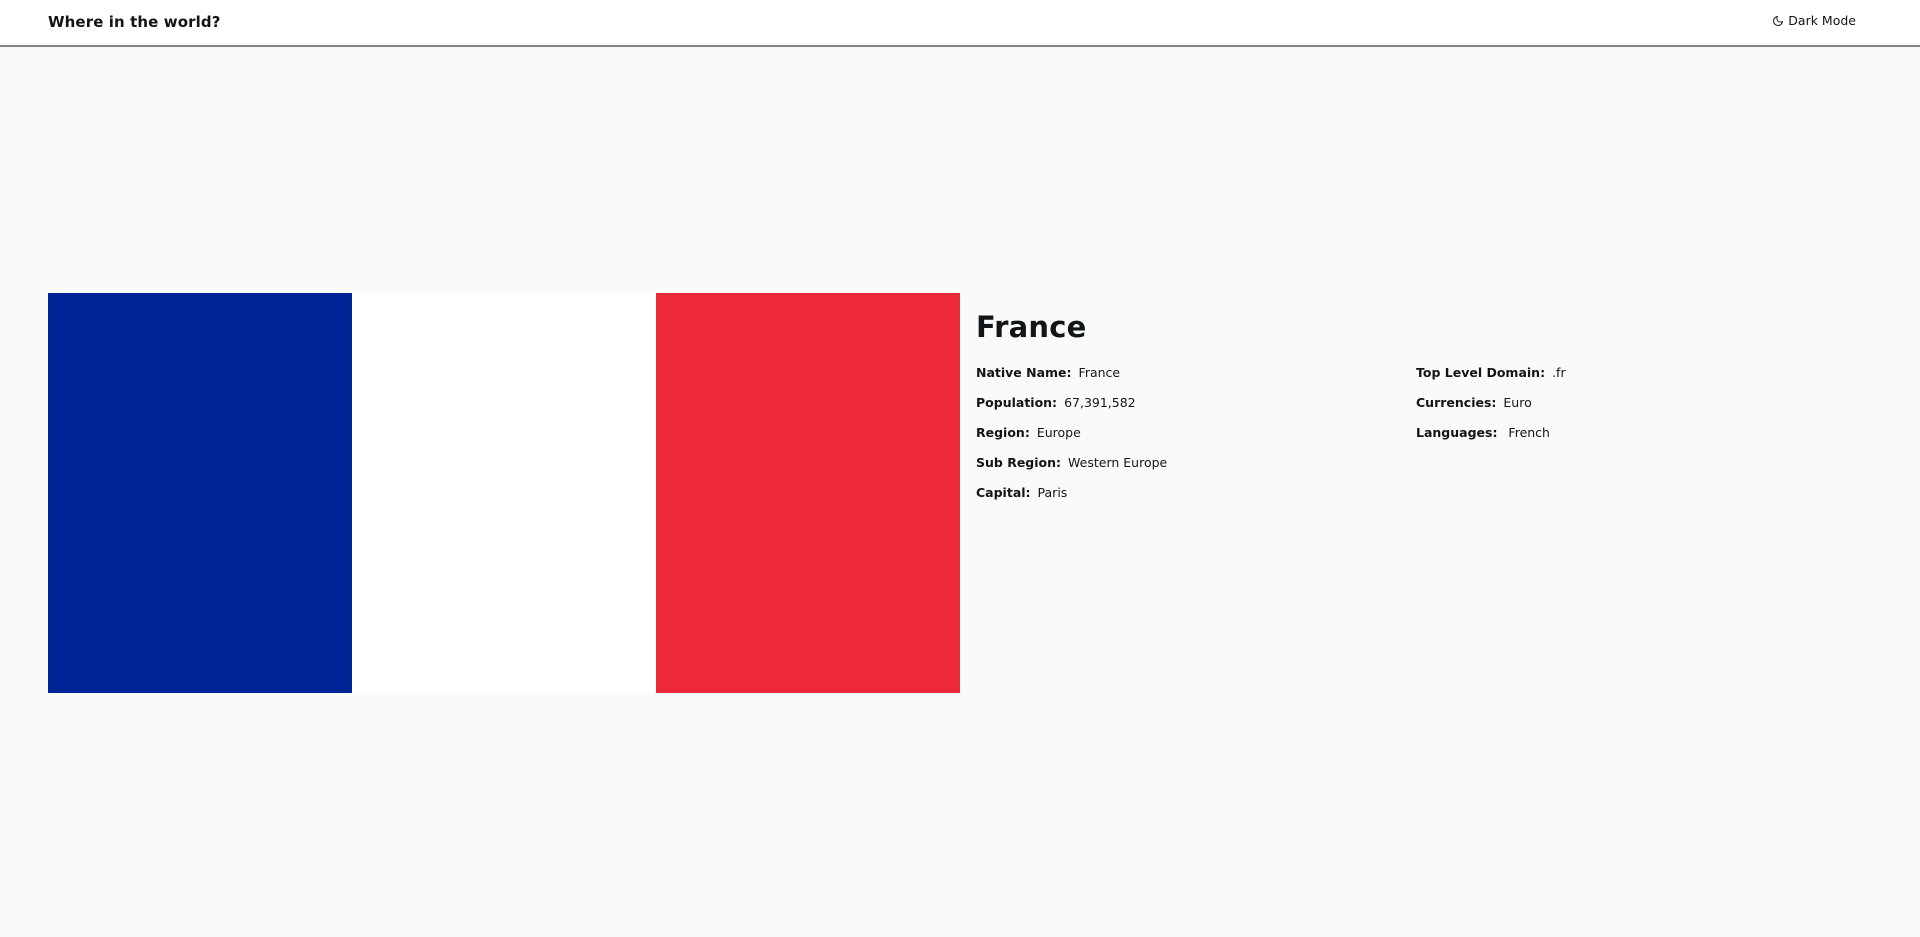  I want to click on languages-value: French, so click(1527, 432).